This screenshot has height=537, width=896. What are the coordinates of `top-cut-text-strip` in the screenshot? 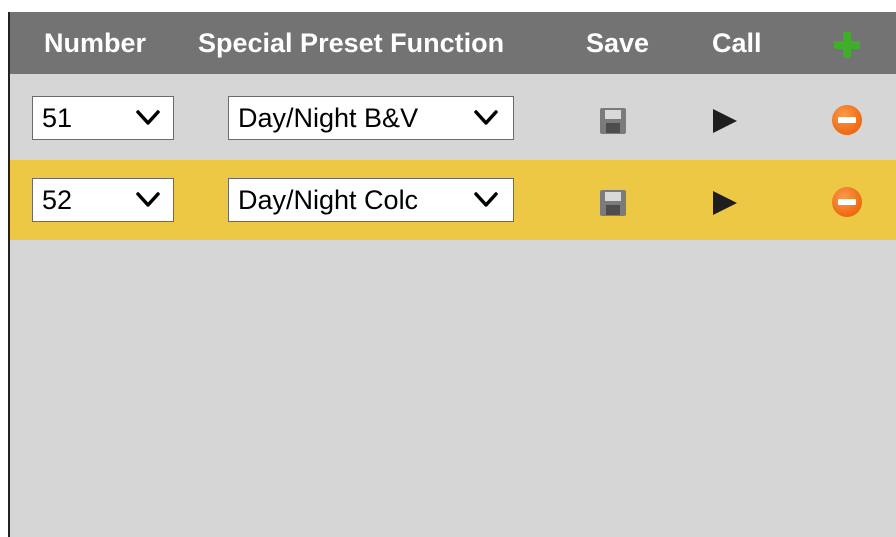 It's located at (448, 6).